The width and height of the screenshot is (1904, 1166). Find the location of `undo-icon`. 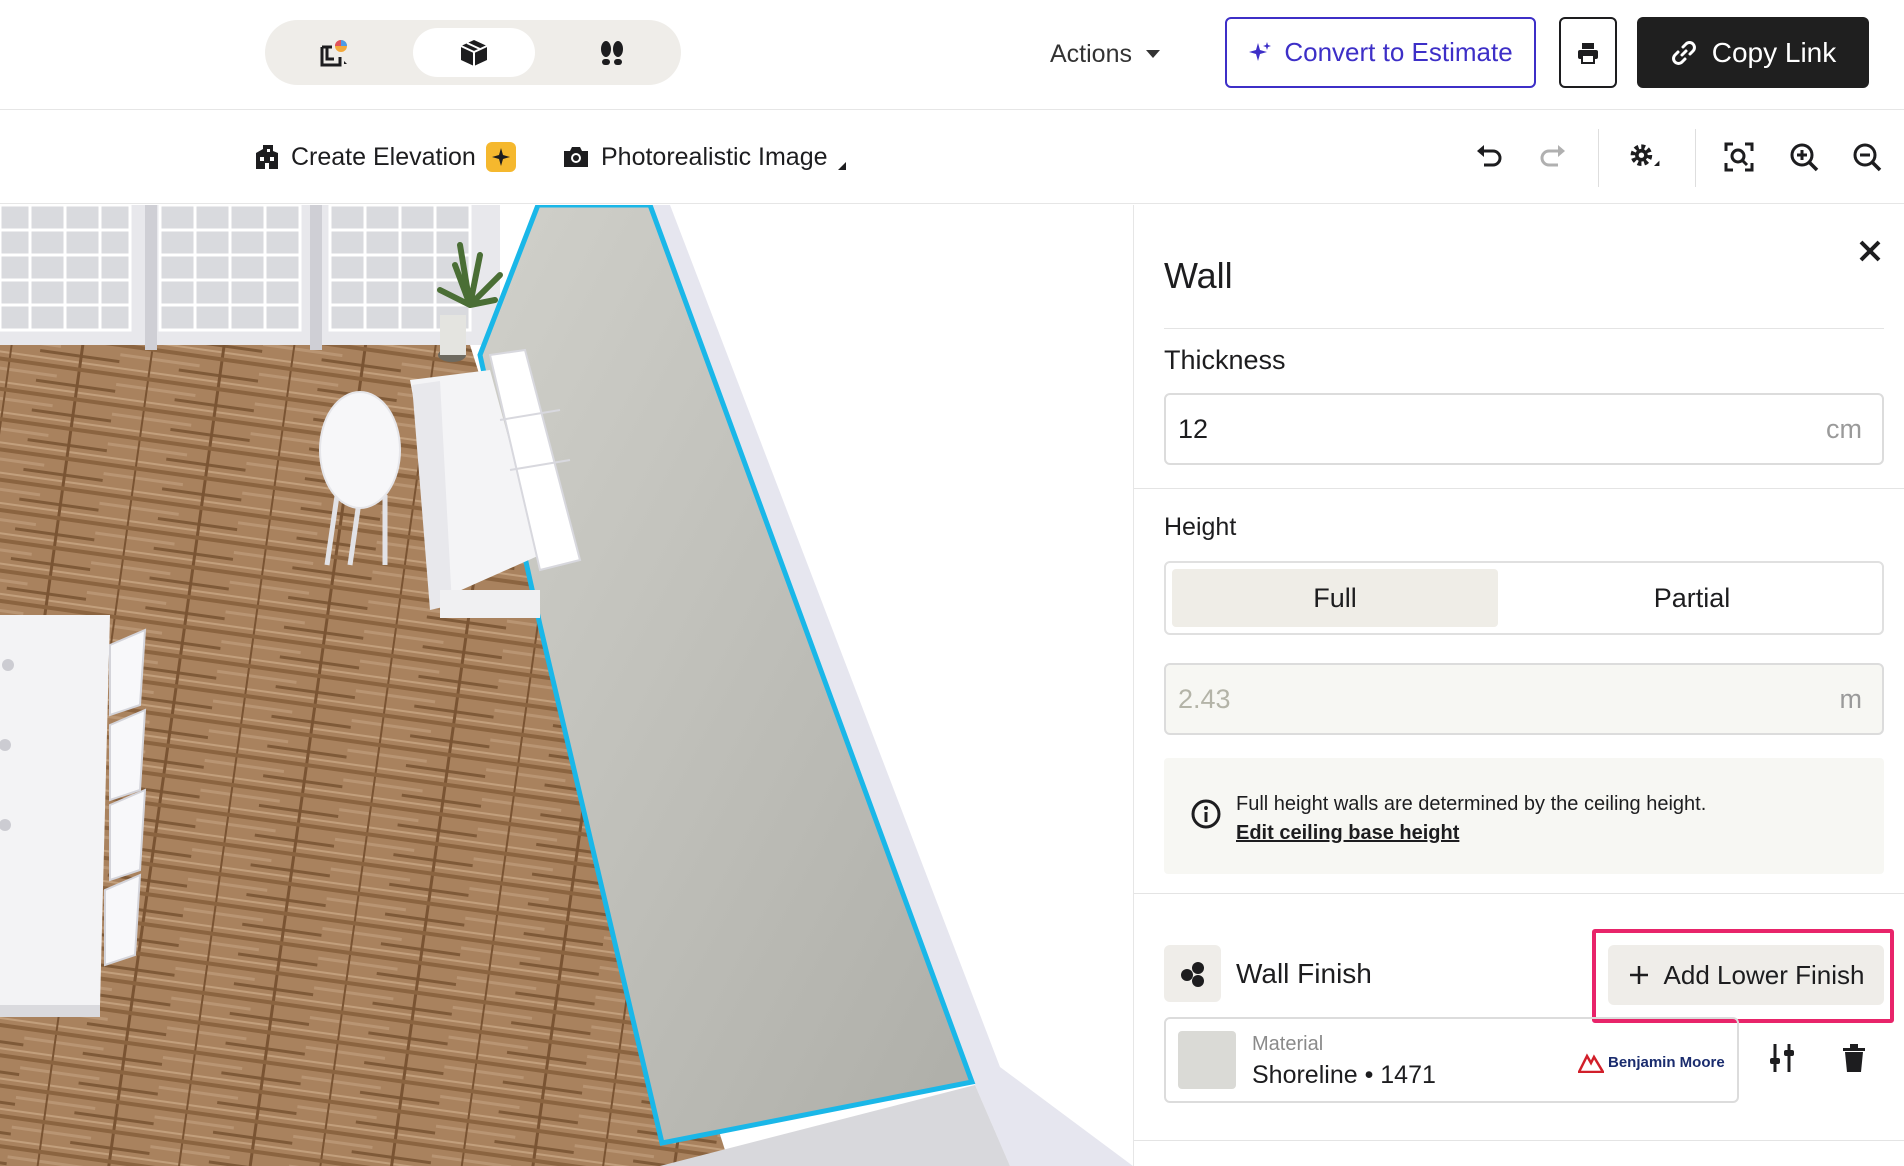

undo-icon is located at coordinates (1489, 156).